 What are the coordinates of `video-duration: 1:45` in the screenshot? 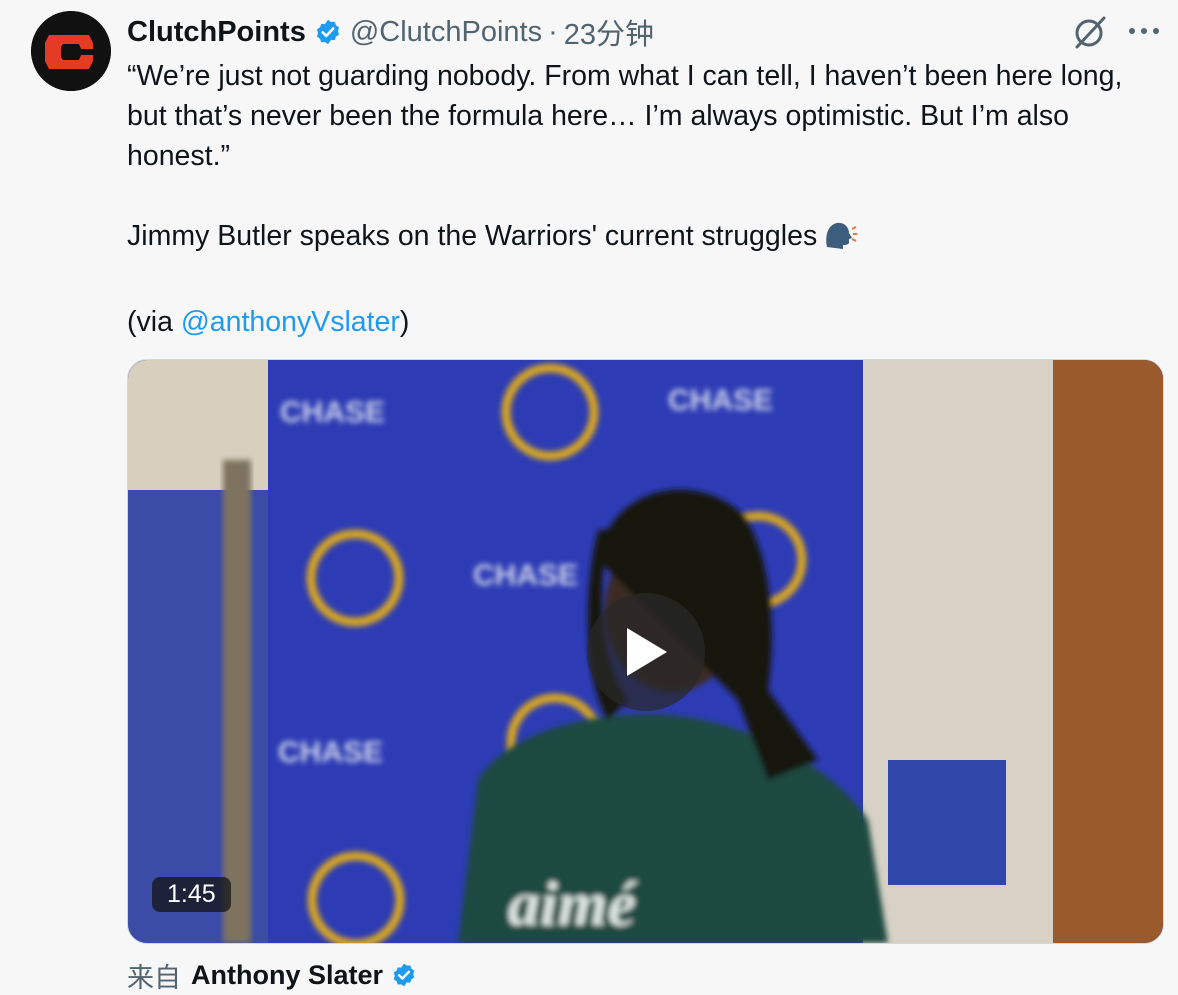 It's located at (191, 894).